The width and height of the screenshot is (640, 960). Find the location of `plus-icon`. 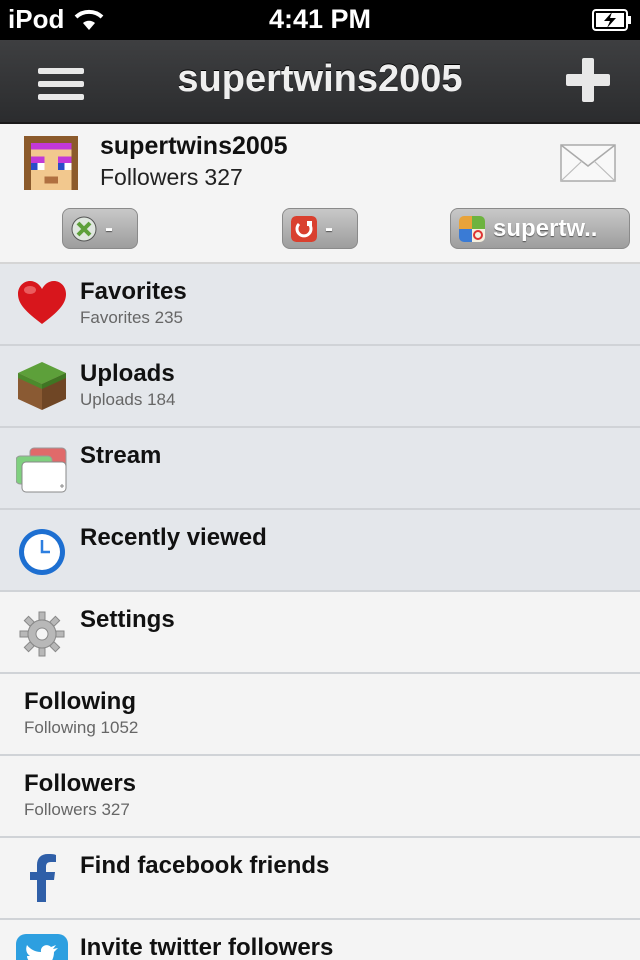

plus-icon is located at coordinates (588, 80).